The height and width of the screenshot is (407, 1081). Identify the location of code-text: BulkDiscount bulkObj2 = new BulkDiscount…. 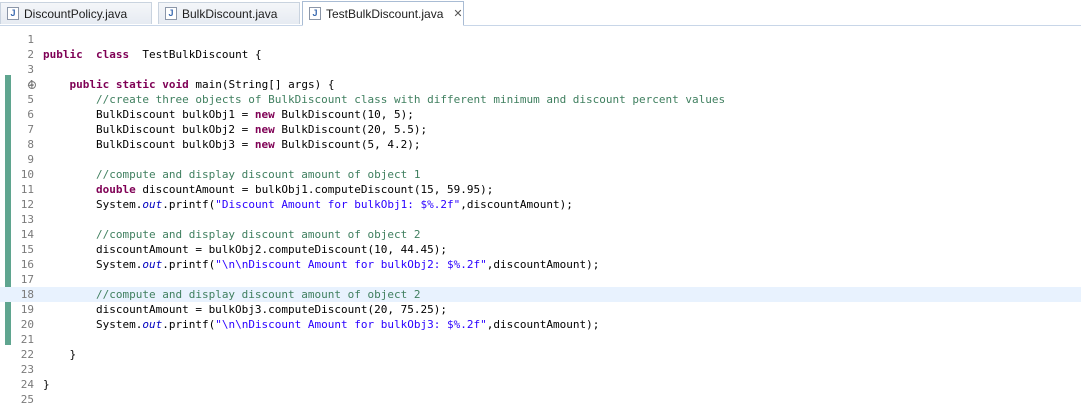
(235, 129).